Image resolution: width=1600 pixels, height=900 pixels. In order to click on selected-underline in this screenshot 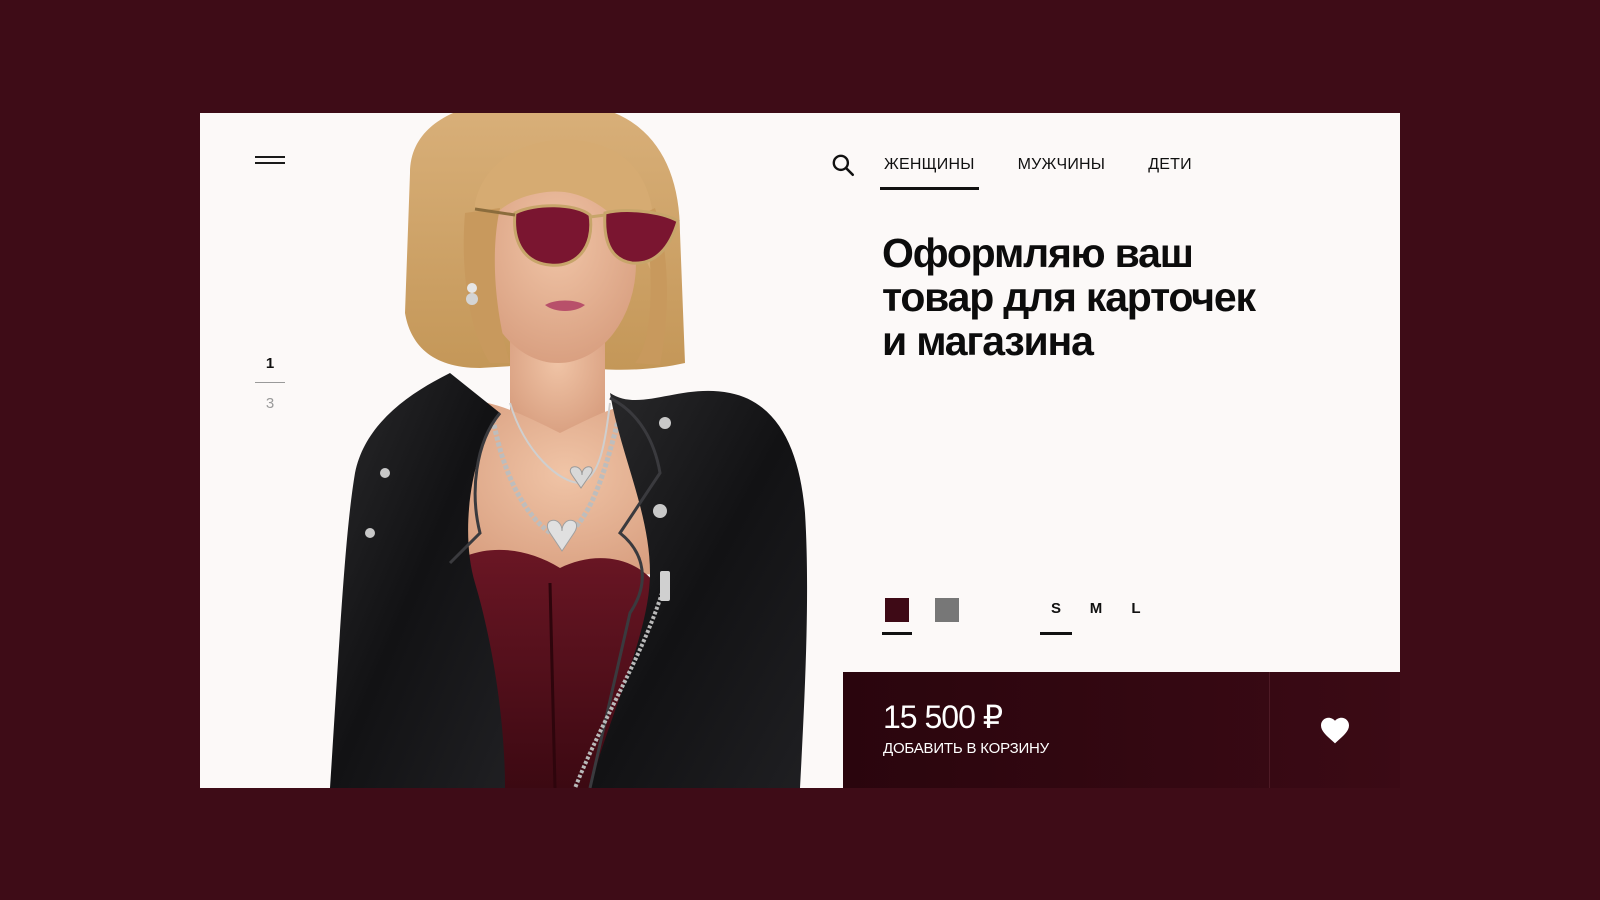, I will do `click(897, 633)`.